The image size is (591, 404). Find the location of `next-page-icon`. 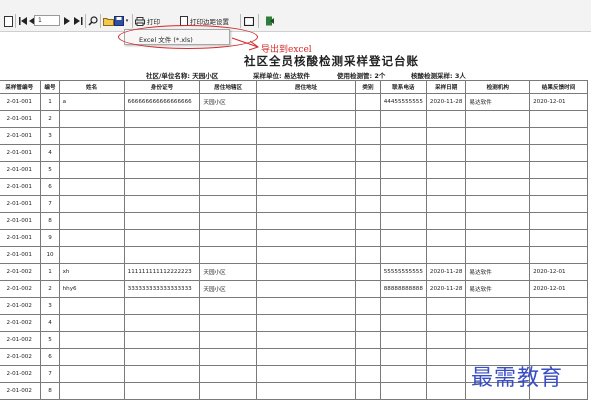

next-page-icon is located at coordinates (67, 21).